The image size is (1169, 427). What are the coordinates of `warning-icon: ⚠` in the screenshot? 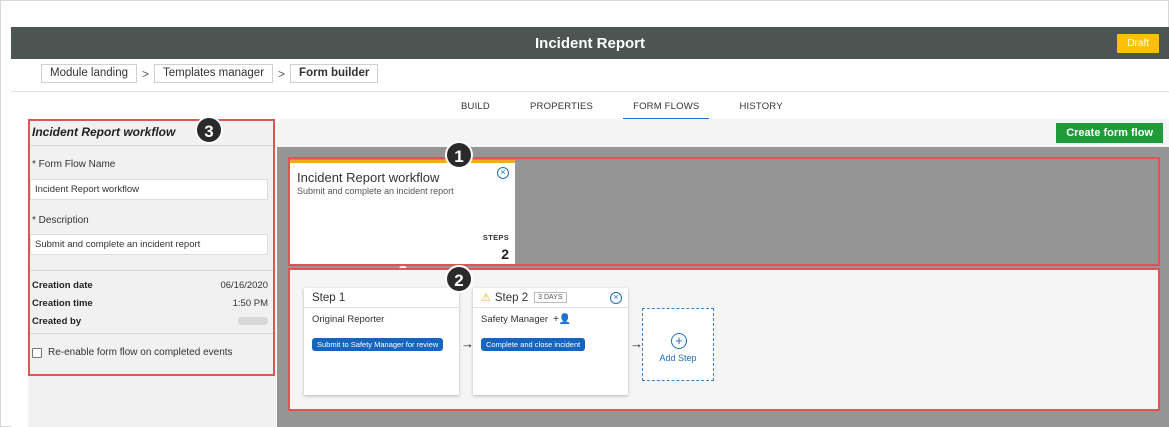 It's located at (486, 298).